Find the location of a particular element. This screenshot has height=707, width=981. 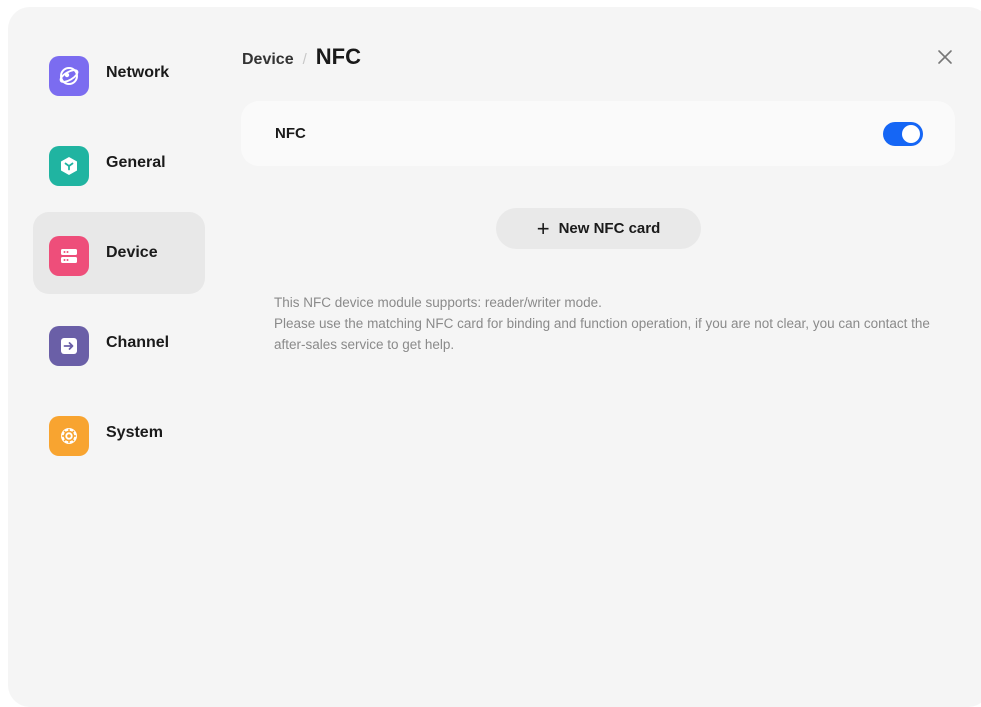

cube-icon is located at coordinates (69, 166).